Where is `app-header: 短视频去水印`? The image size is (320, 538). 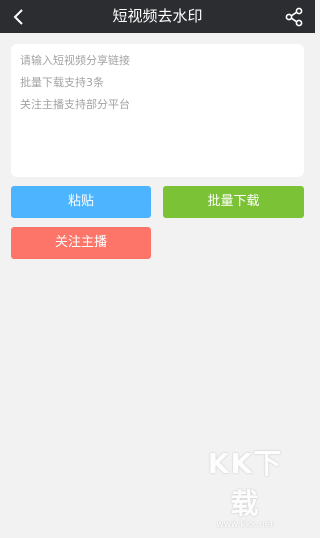
app-header: 短视频去水印 is located at coordinates (157, 16).